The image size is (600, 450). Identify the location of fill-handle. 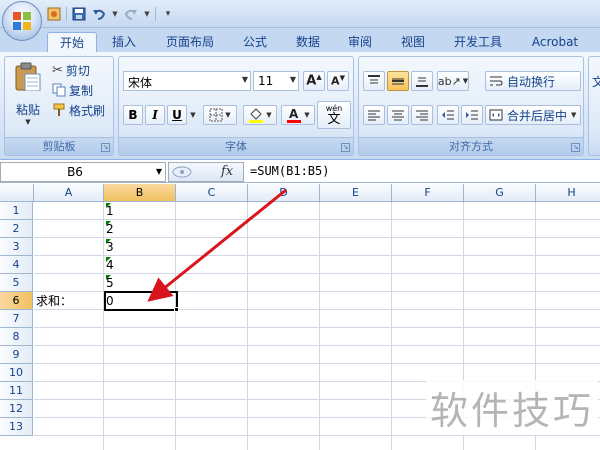
(176, 309).